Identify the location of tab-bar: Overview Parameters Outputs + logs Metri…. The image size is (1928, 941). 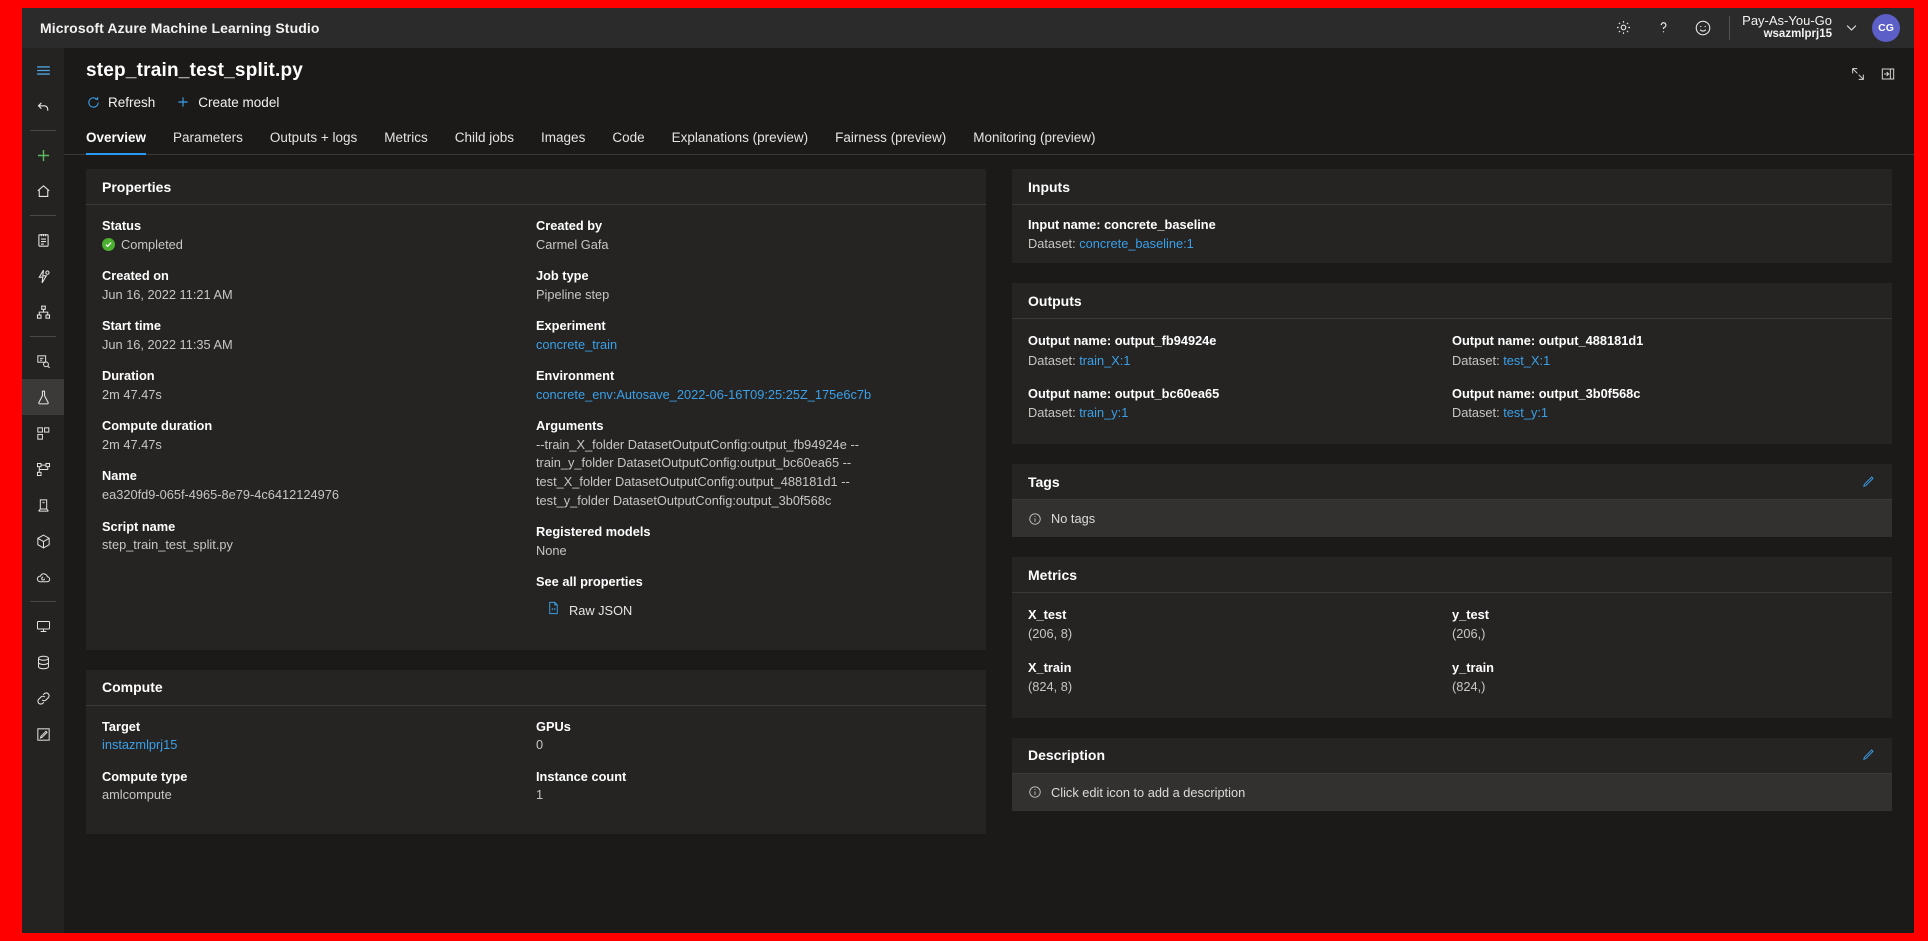
(989, 139).